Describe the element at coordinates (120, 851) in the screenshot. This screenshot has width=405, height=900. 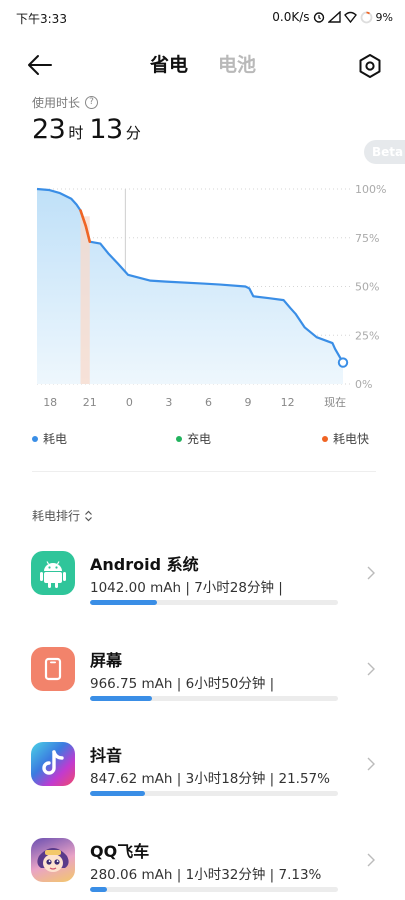
I see `app-name: QQ飞车` at that location.